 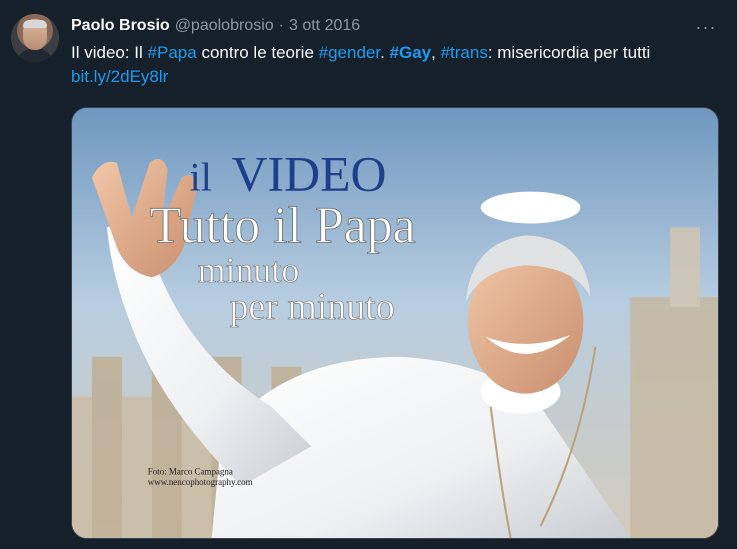 I want to click on avatar-shirt, so click(x=35, y=55).